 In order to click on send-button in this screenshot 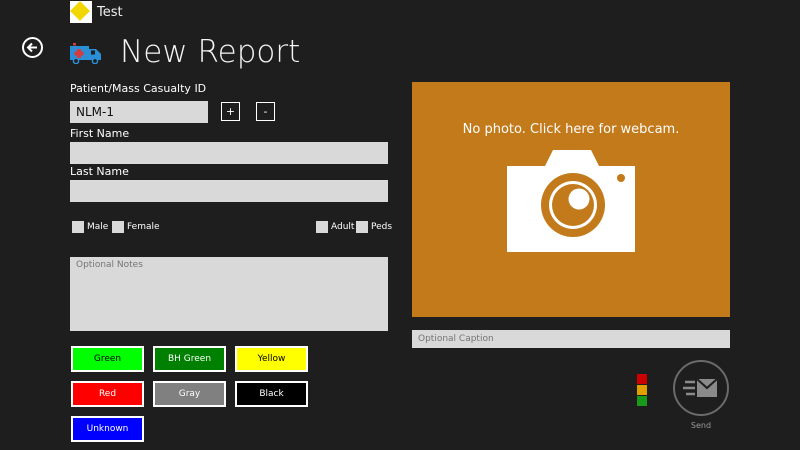, I will do `click(701, 388)`.